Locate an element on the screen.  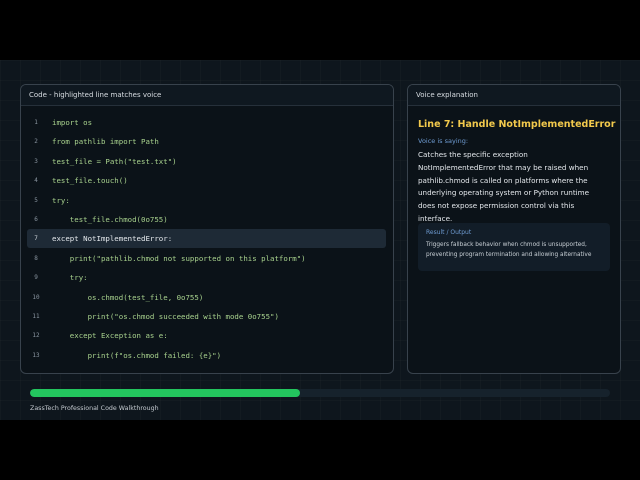
progress-bar is located at coordinates (320, 393).